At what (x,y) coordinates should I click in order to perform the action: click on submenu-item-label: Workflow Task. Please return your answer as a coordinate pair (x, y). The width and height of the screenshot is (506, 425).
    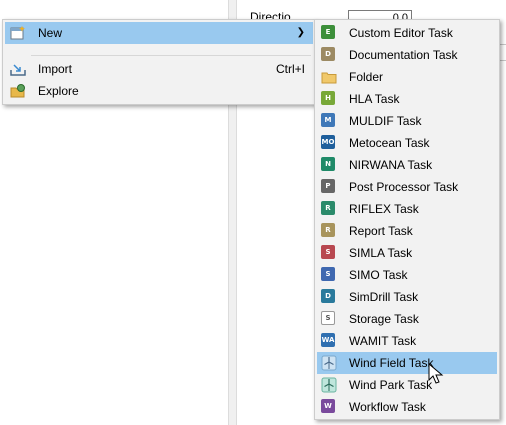
    Looking at the image, I should click on (387, 407).